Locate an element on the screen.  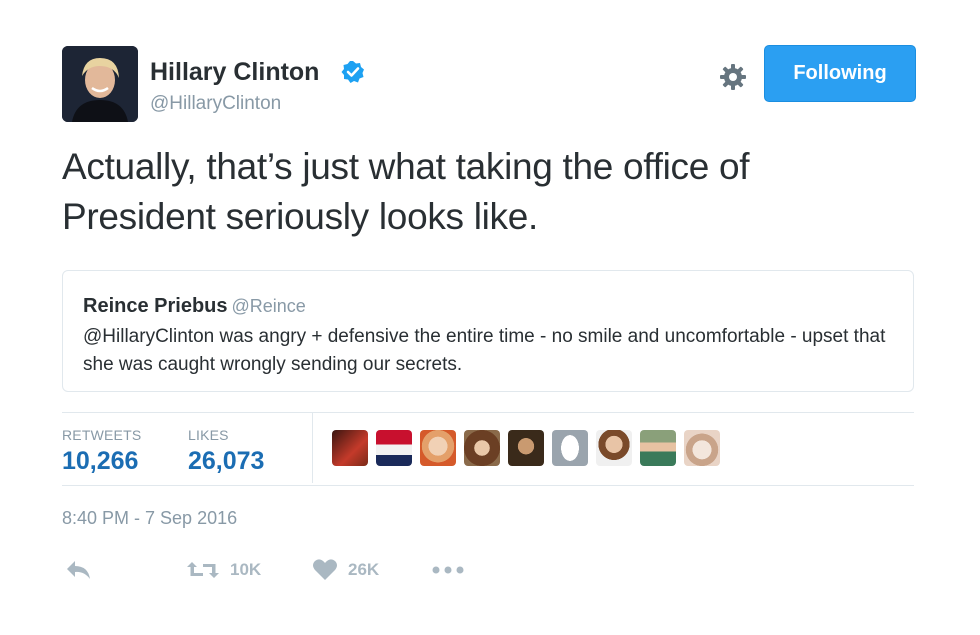
likes-label: LIKES is located at coordinates (208, 435).